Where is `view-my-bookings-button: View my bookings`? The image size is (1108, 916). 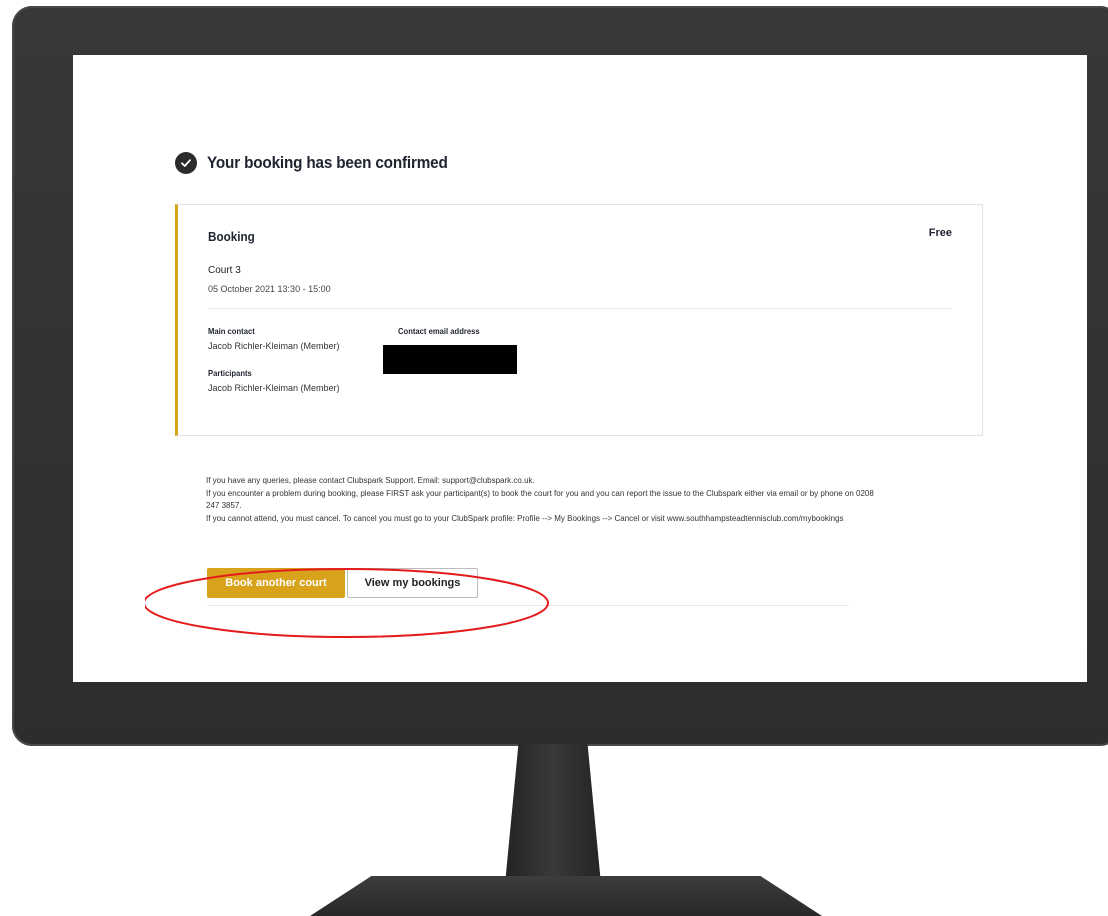 view-my-bookings-button: View my bookings is located at coordinates (412, 583).